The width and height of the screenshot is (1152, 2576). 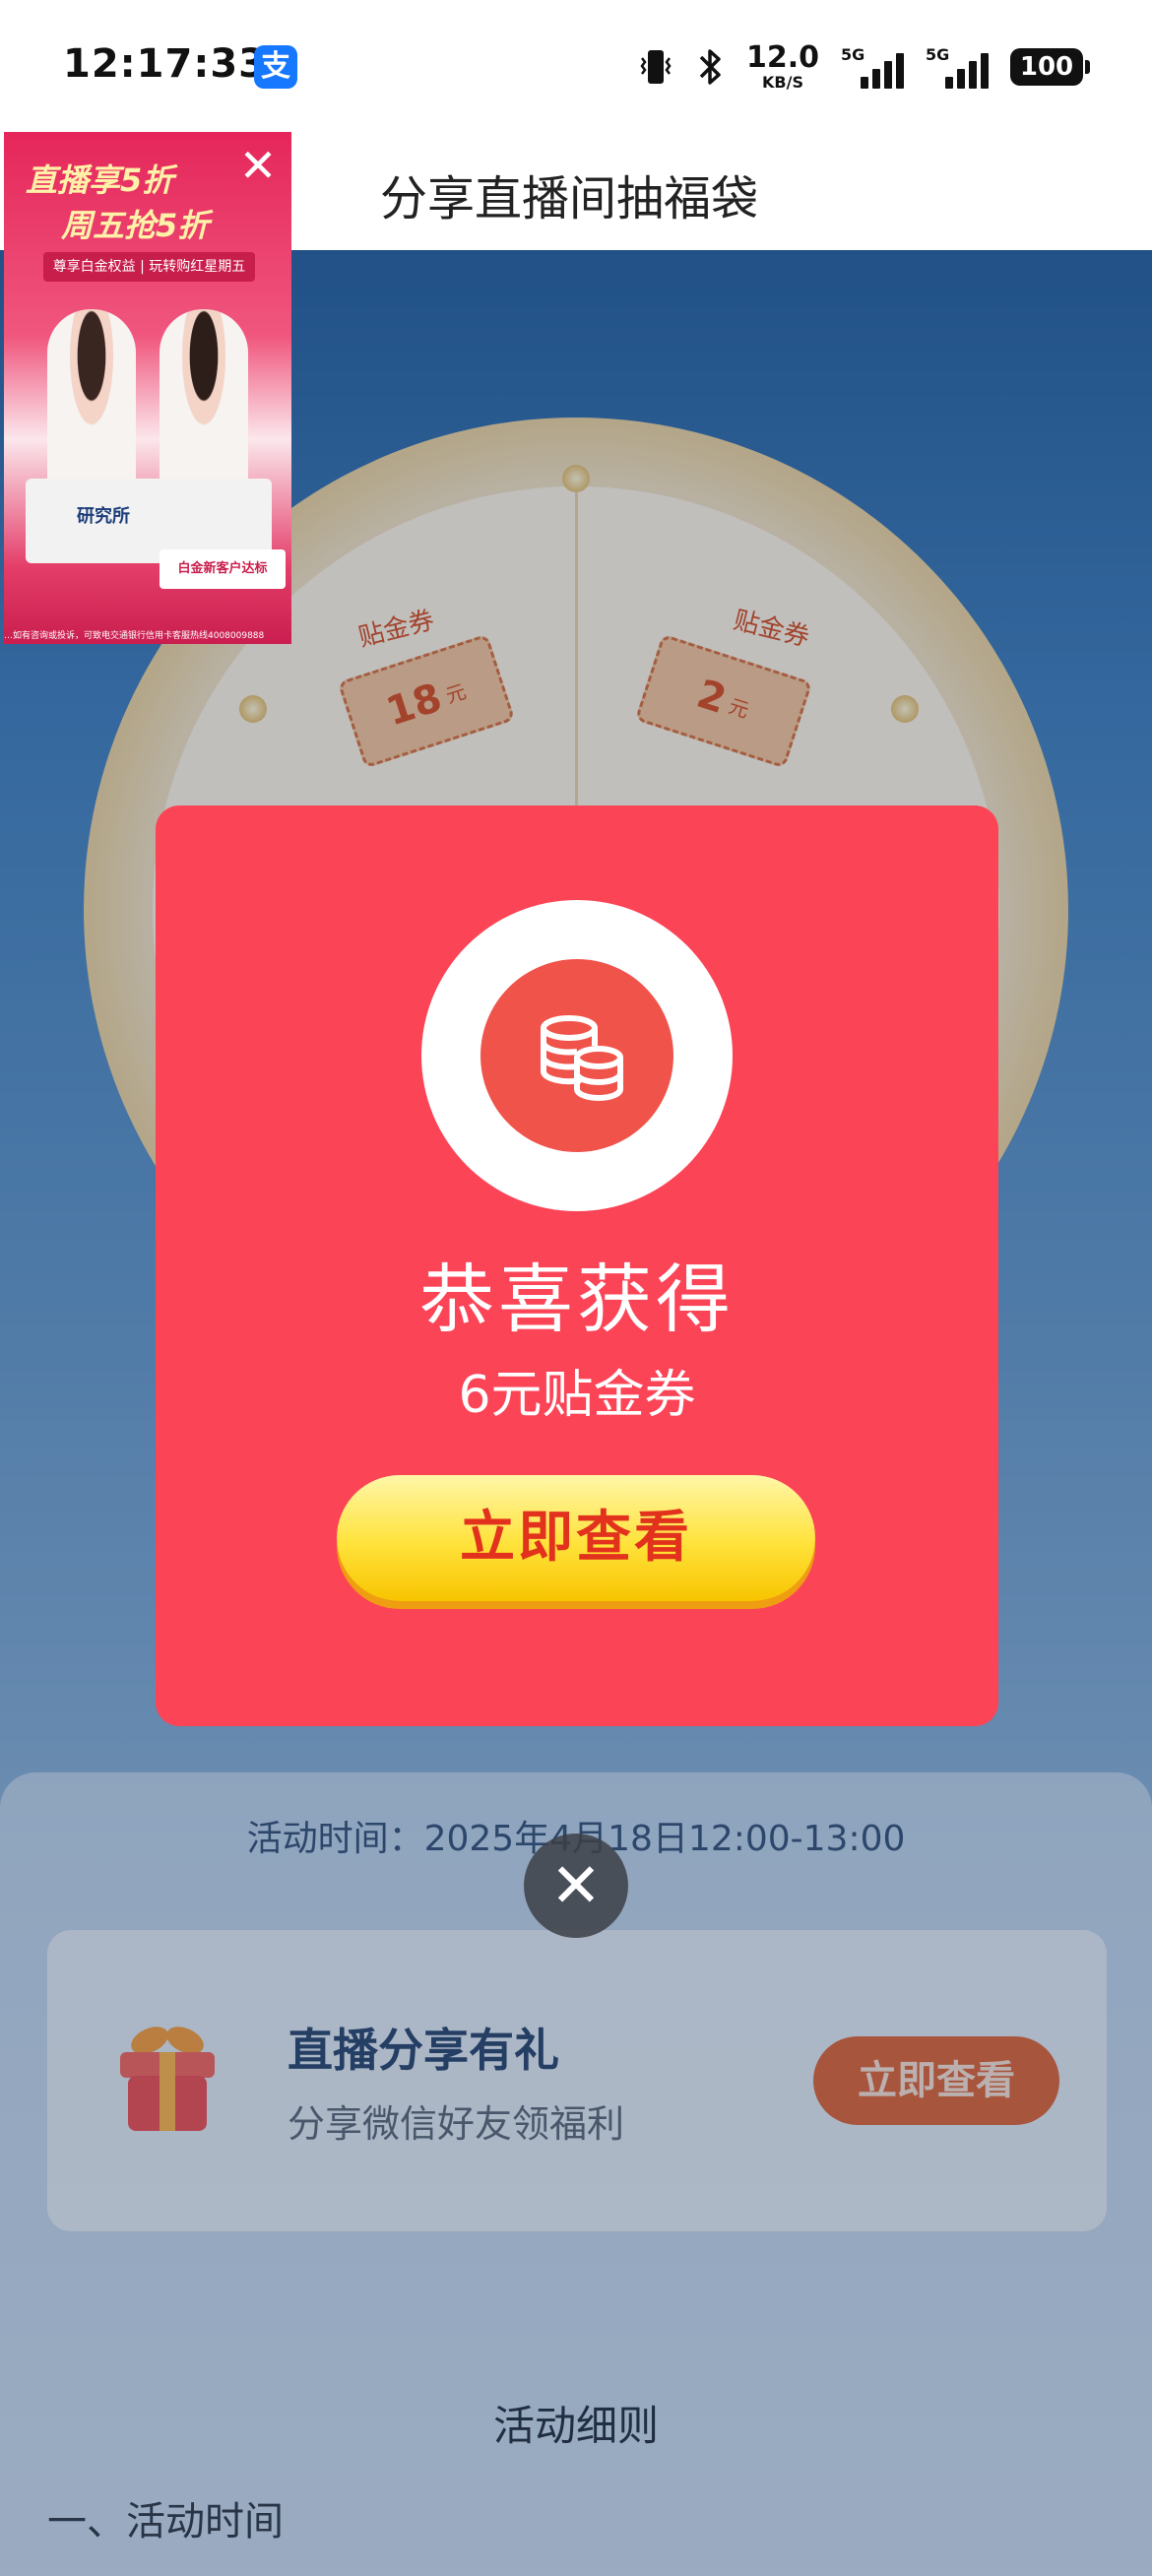 I want to click on video-desk-text: 研究所, so click(x=103, y=516).